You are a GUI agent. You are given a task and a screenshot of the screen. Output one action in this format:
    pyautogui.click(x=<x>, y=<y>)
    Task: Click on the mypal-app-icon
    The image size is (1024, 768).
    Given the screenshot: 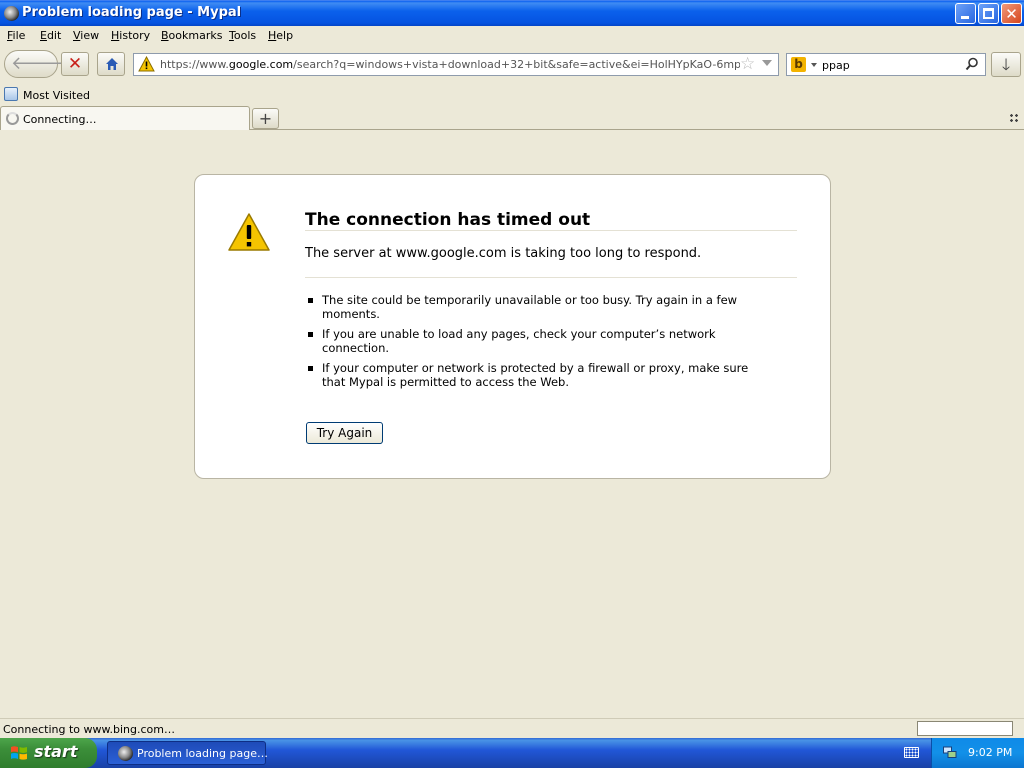 What is the action you would take?
    pyautogui.click(x=11, y=13)
    